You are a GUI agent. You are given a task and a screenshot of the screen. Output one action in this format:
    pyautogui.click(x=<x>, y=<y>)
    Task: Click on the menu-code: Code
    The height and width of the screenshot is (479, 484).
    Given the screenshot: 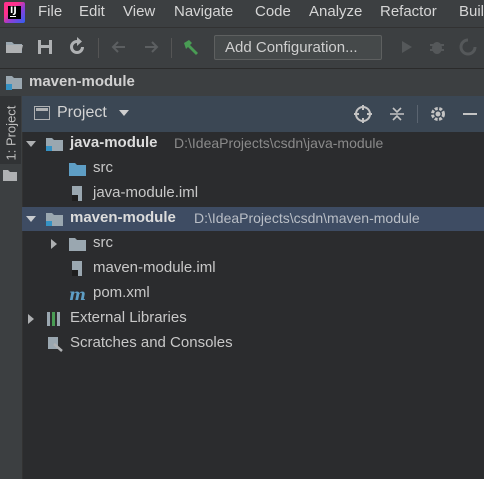 What is the action you would take?
    pyautogui.click(x=273, y=11)
    